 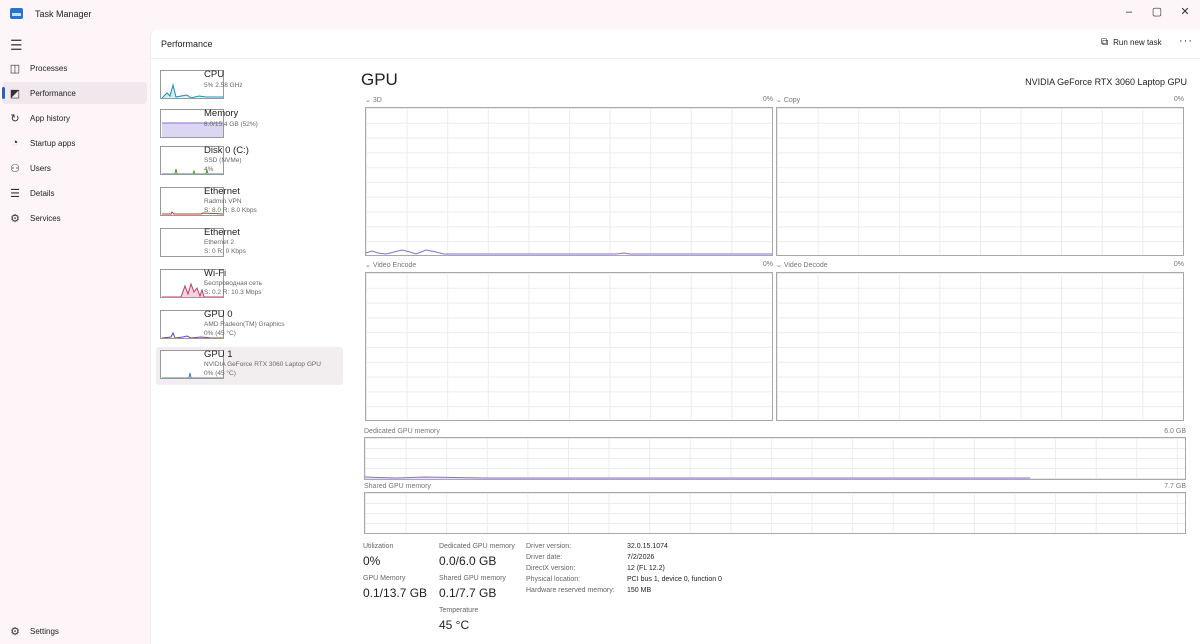 What do you see at coordinates (219, 242) in the screenshot?
I see `device-detail: Ethernet 2` at bounding box center [219, 242].